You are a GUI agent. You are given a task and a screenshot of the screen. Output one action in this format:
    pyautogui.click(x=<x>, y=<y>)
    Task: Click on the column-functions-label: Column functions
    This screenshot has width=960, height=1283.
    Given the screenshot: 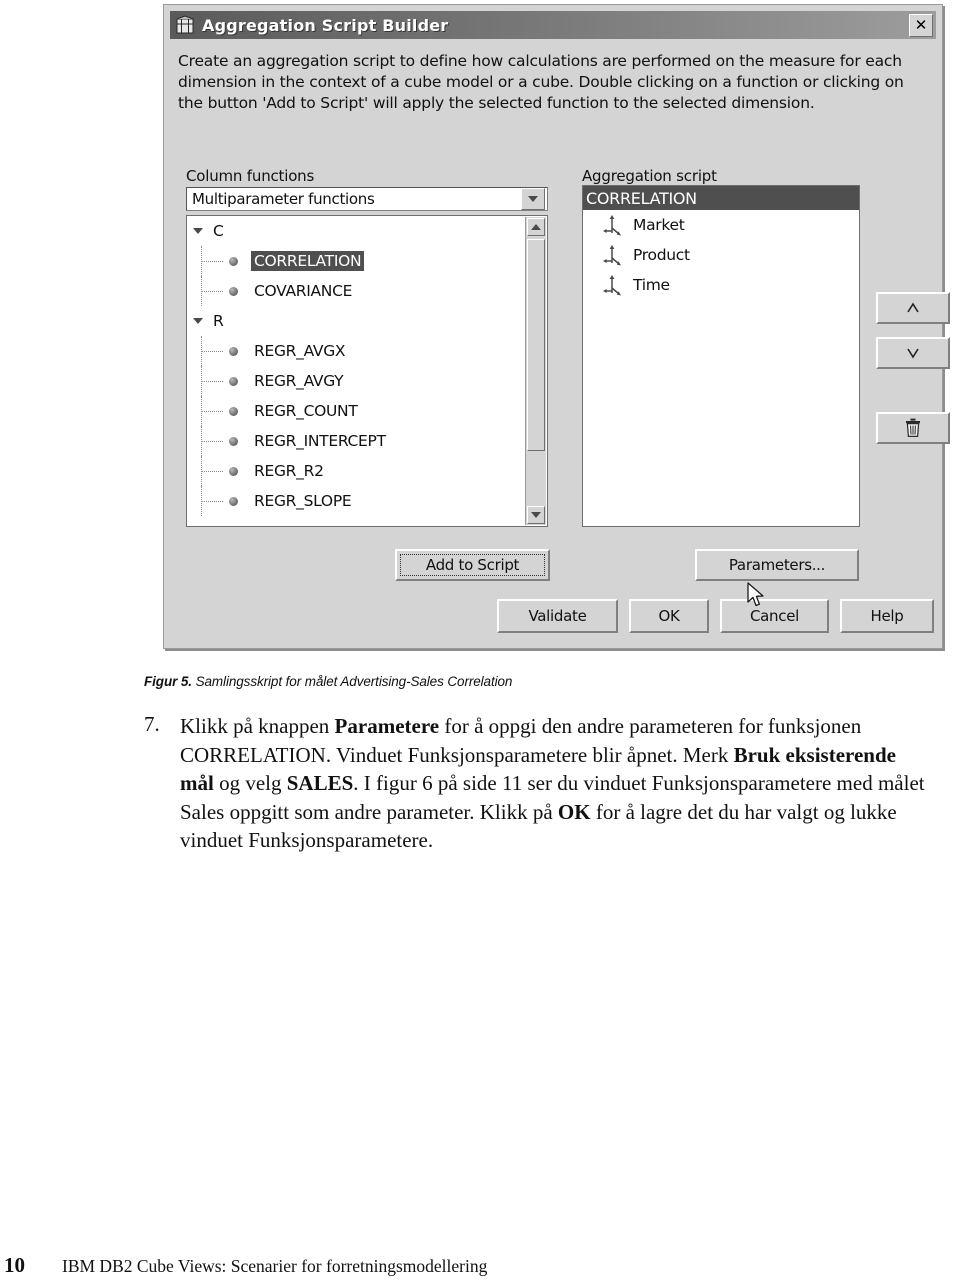 What is the action you would take?
    pyautogui.click(x=250, y=176)
    